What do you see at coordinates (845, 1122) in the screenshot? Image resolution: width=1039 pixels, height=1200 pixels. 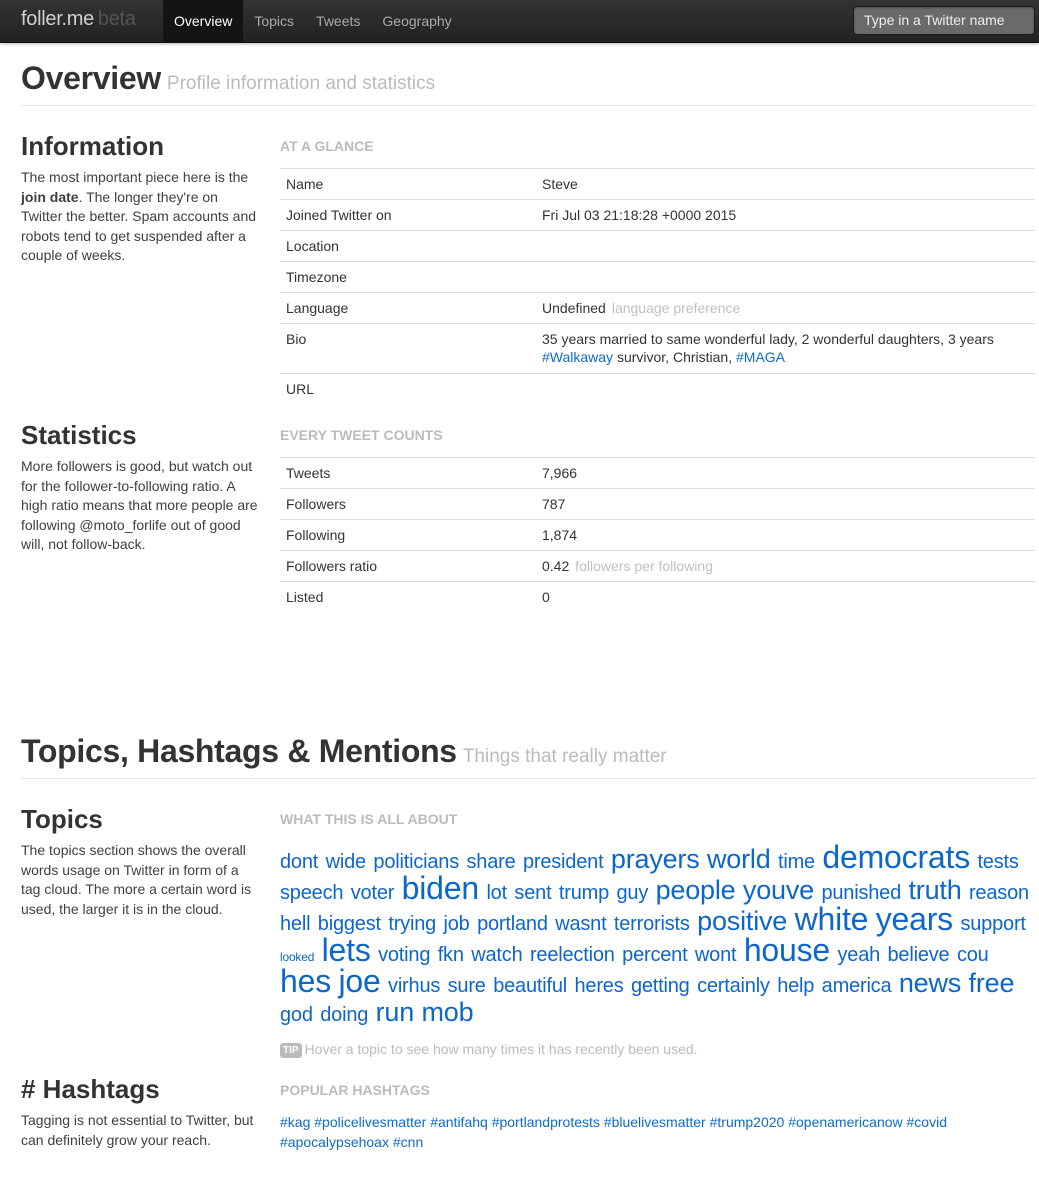 I see `hashtag-link: #openamericanow` at bounding box center [845, 1122].